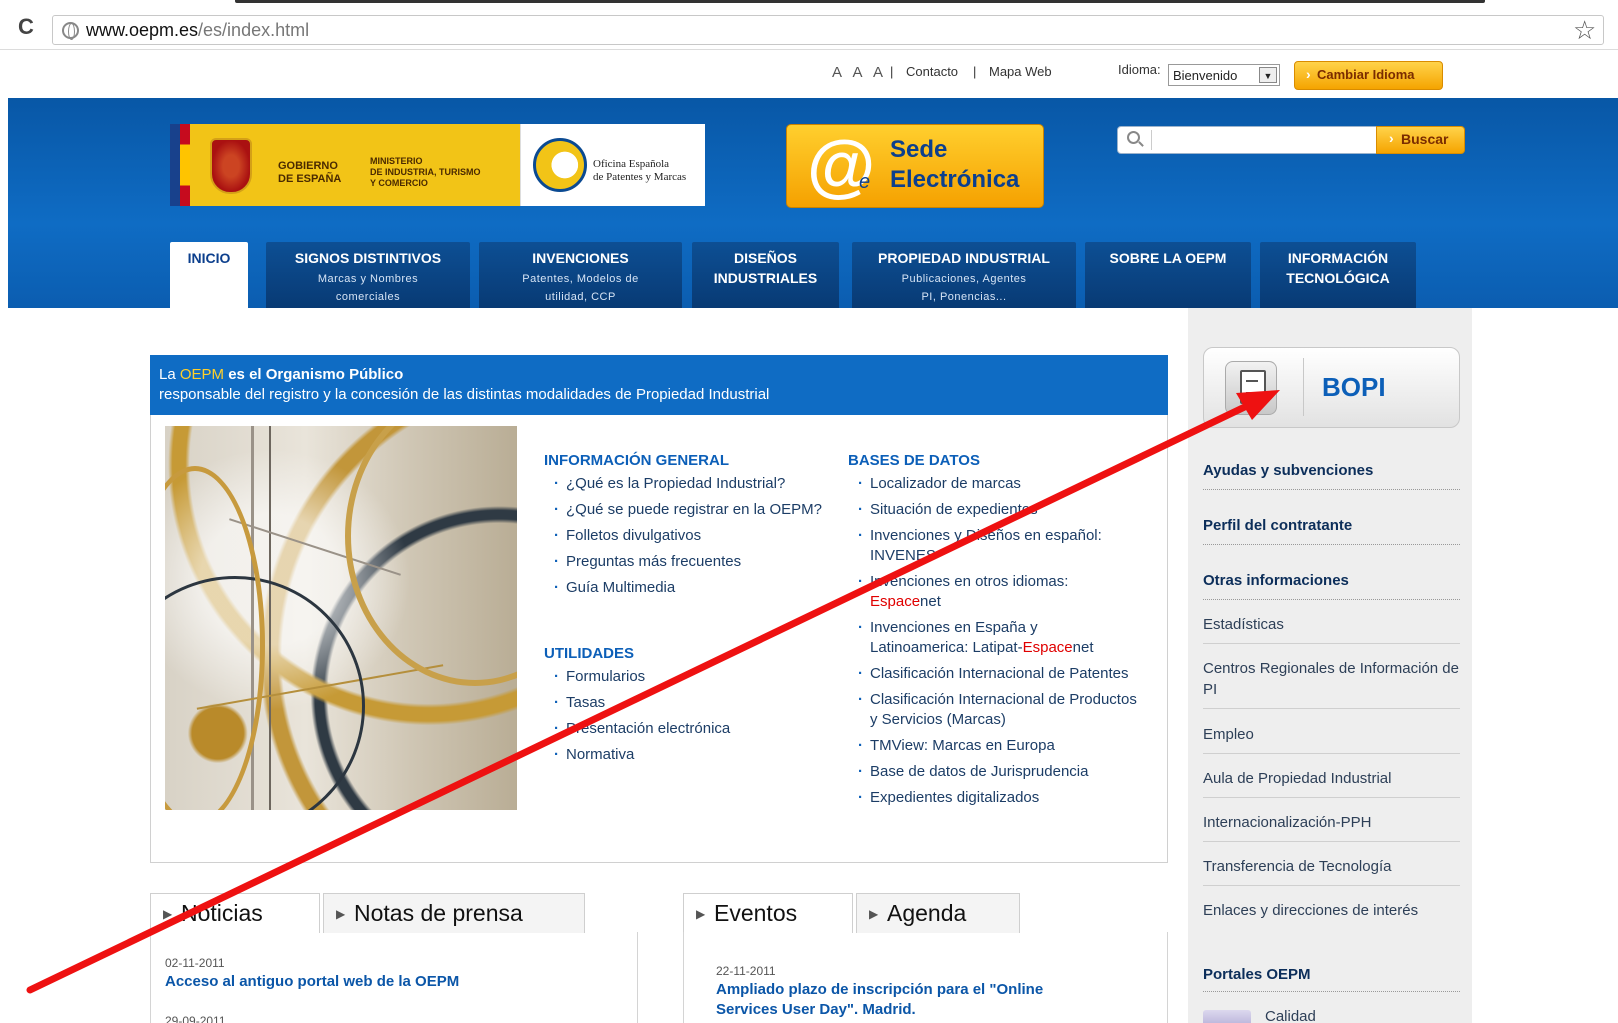  What do you see at coordinates (1205, 75) in the screenshot?
I see `language-selected-value: Bienvenido` at bounding box center [1205, 75].